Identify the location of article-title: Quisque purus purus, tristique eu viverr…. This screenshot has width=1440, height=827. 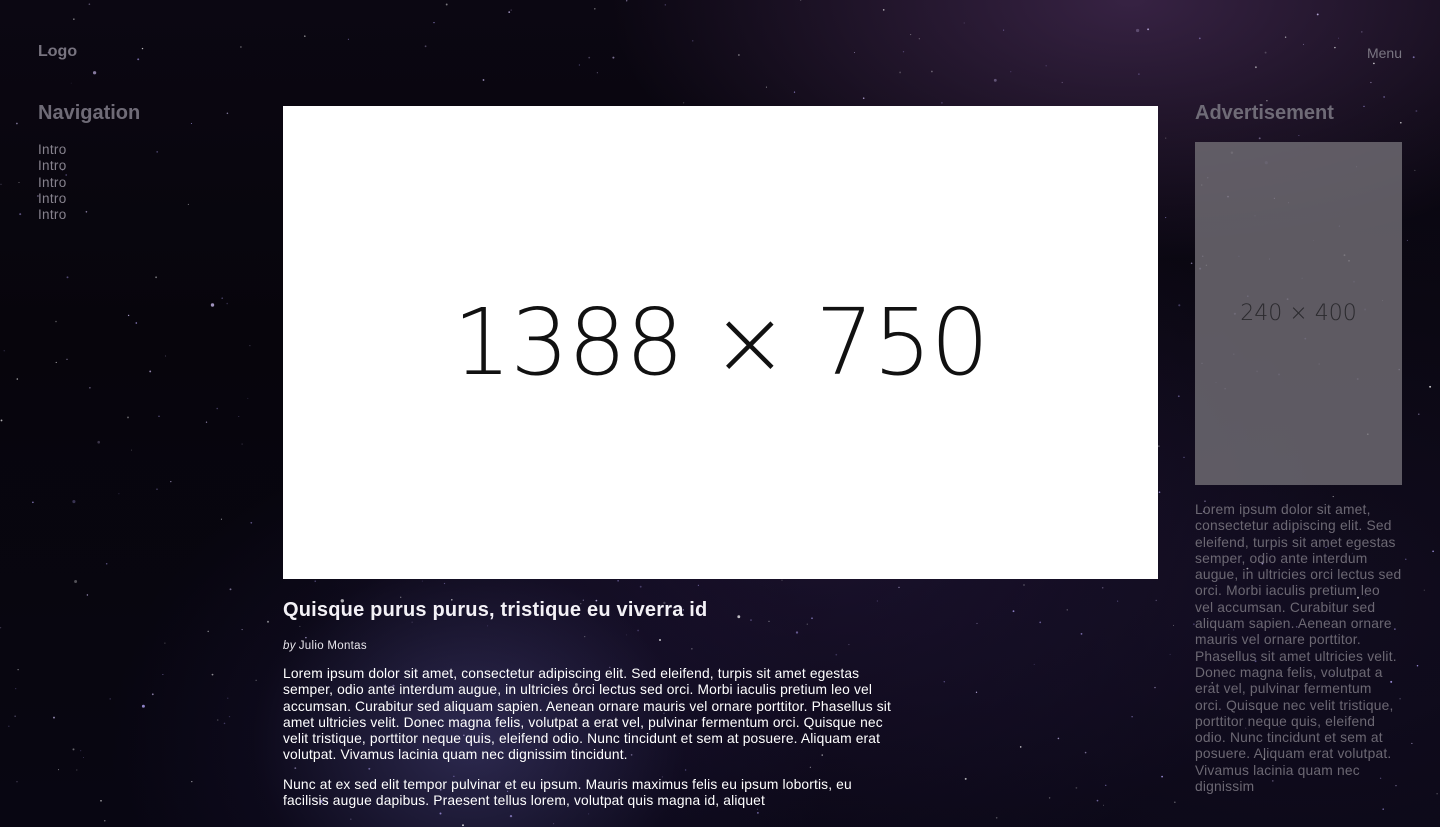
(495, 610).